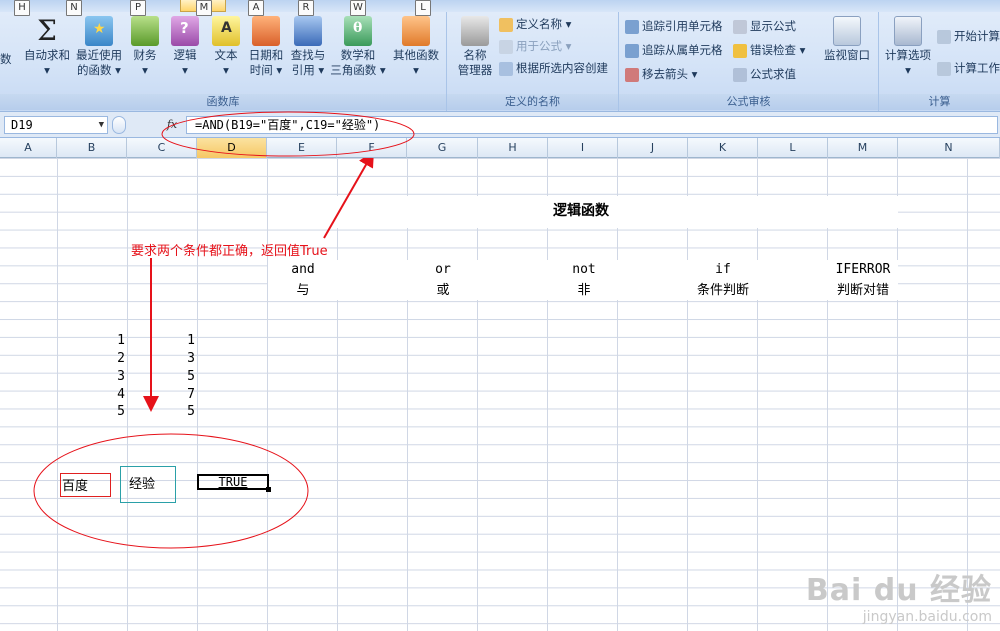 This screenshot has width=1000, height=631. Describe the element at coordinates (968, 36) in the screenshot. I see `calculate-now-button: 开始计算` at that location.